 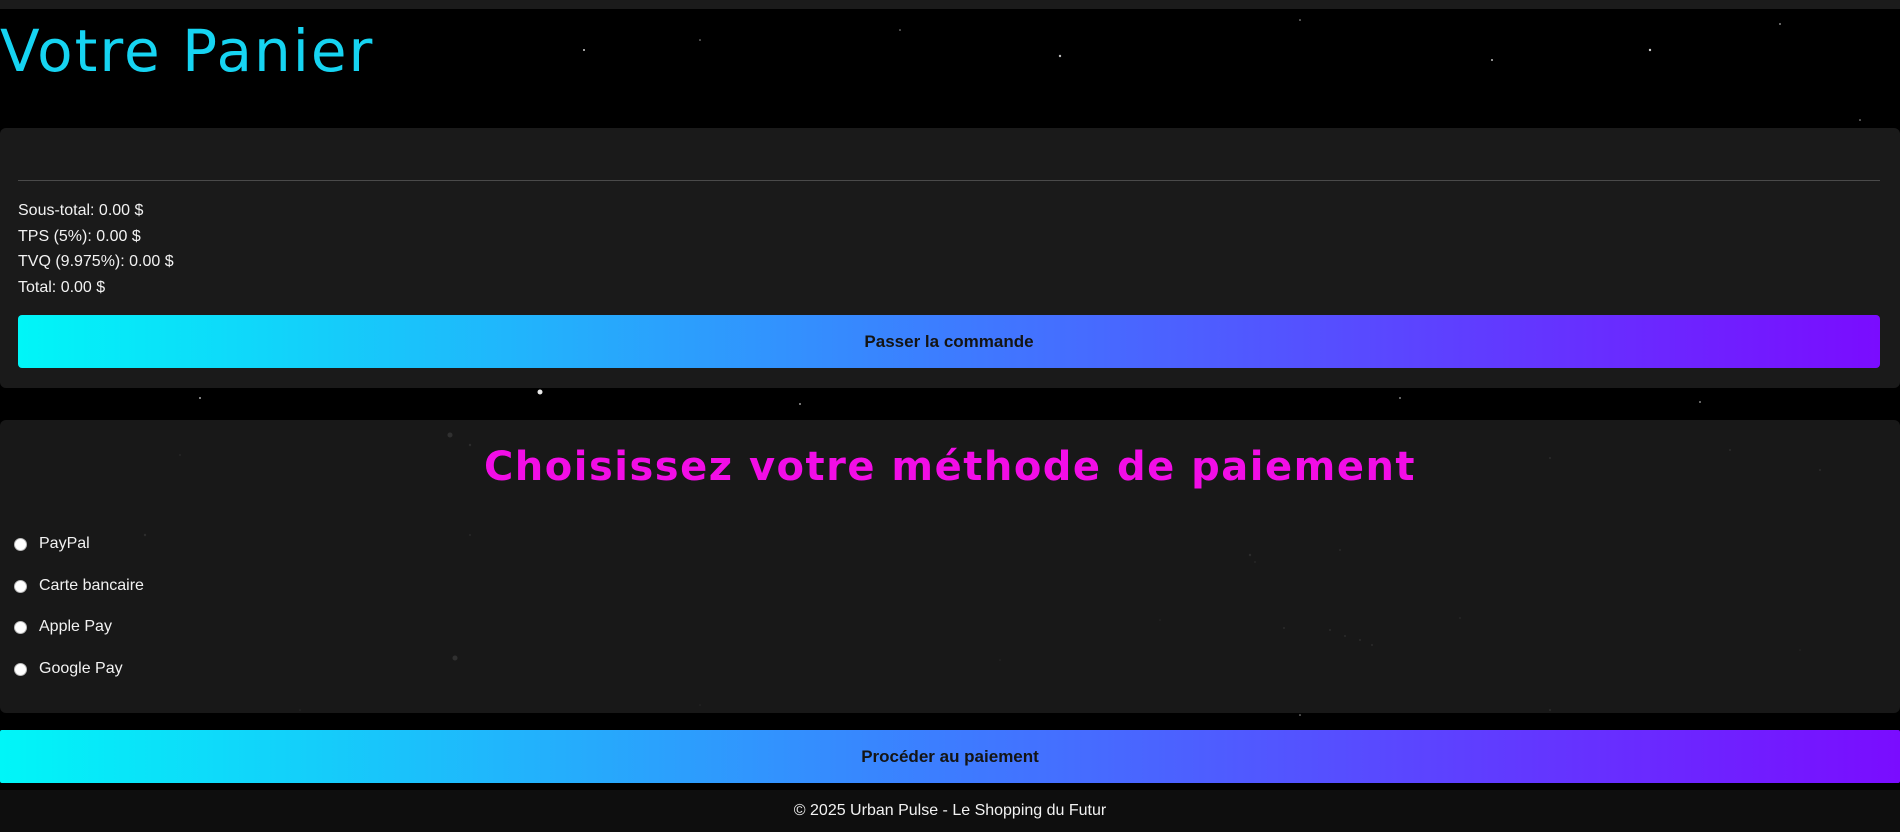 What do you see at coordinates (950, 756) in the screenshot?
I see `proceed-payment-button: Procéder au paiement` at bounding box center [950, 756].